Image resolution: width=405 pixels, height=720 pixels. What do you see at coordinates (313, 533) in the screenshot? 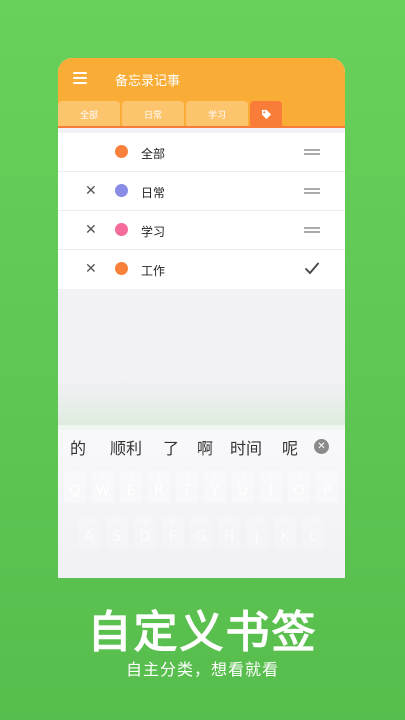
I see `key-l: ? L` at bounding box center [313, 533].